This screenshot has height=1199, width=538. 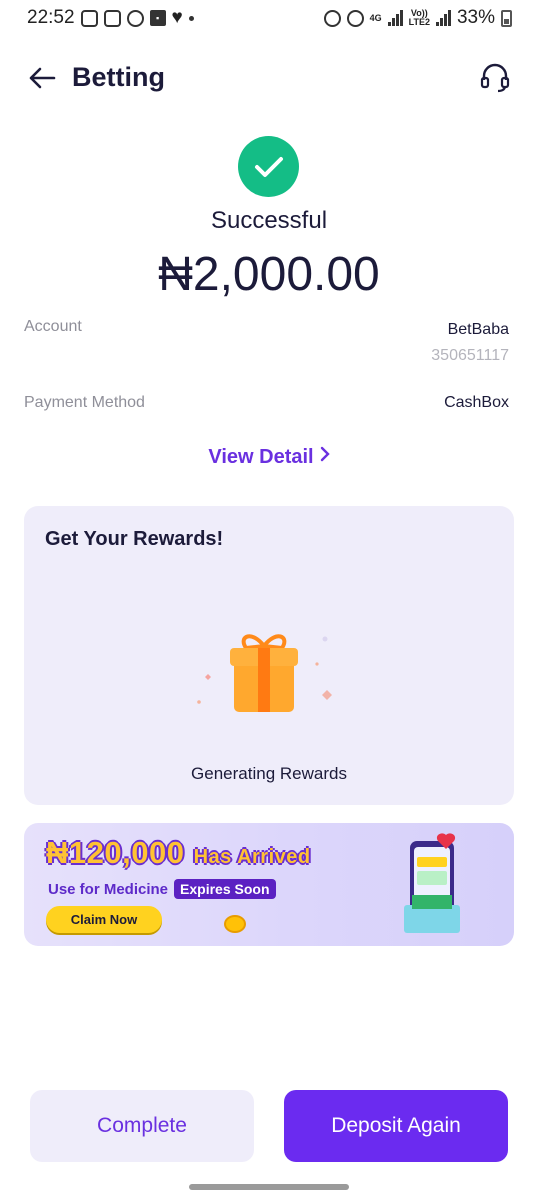 What do you see at coordinates (89, 18) in the screenshot?
I see `instagram-icon` at bounding box center [89, 18].